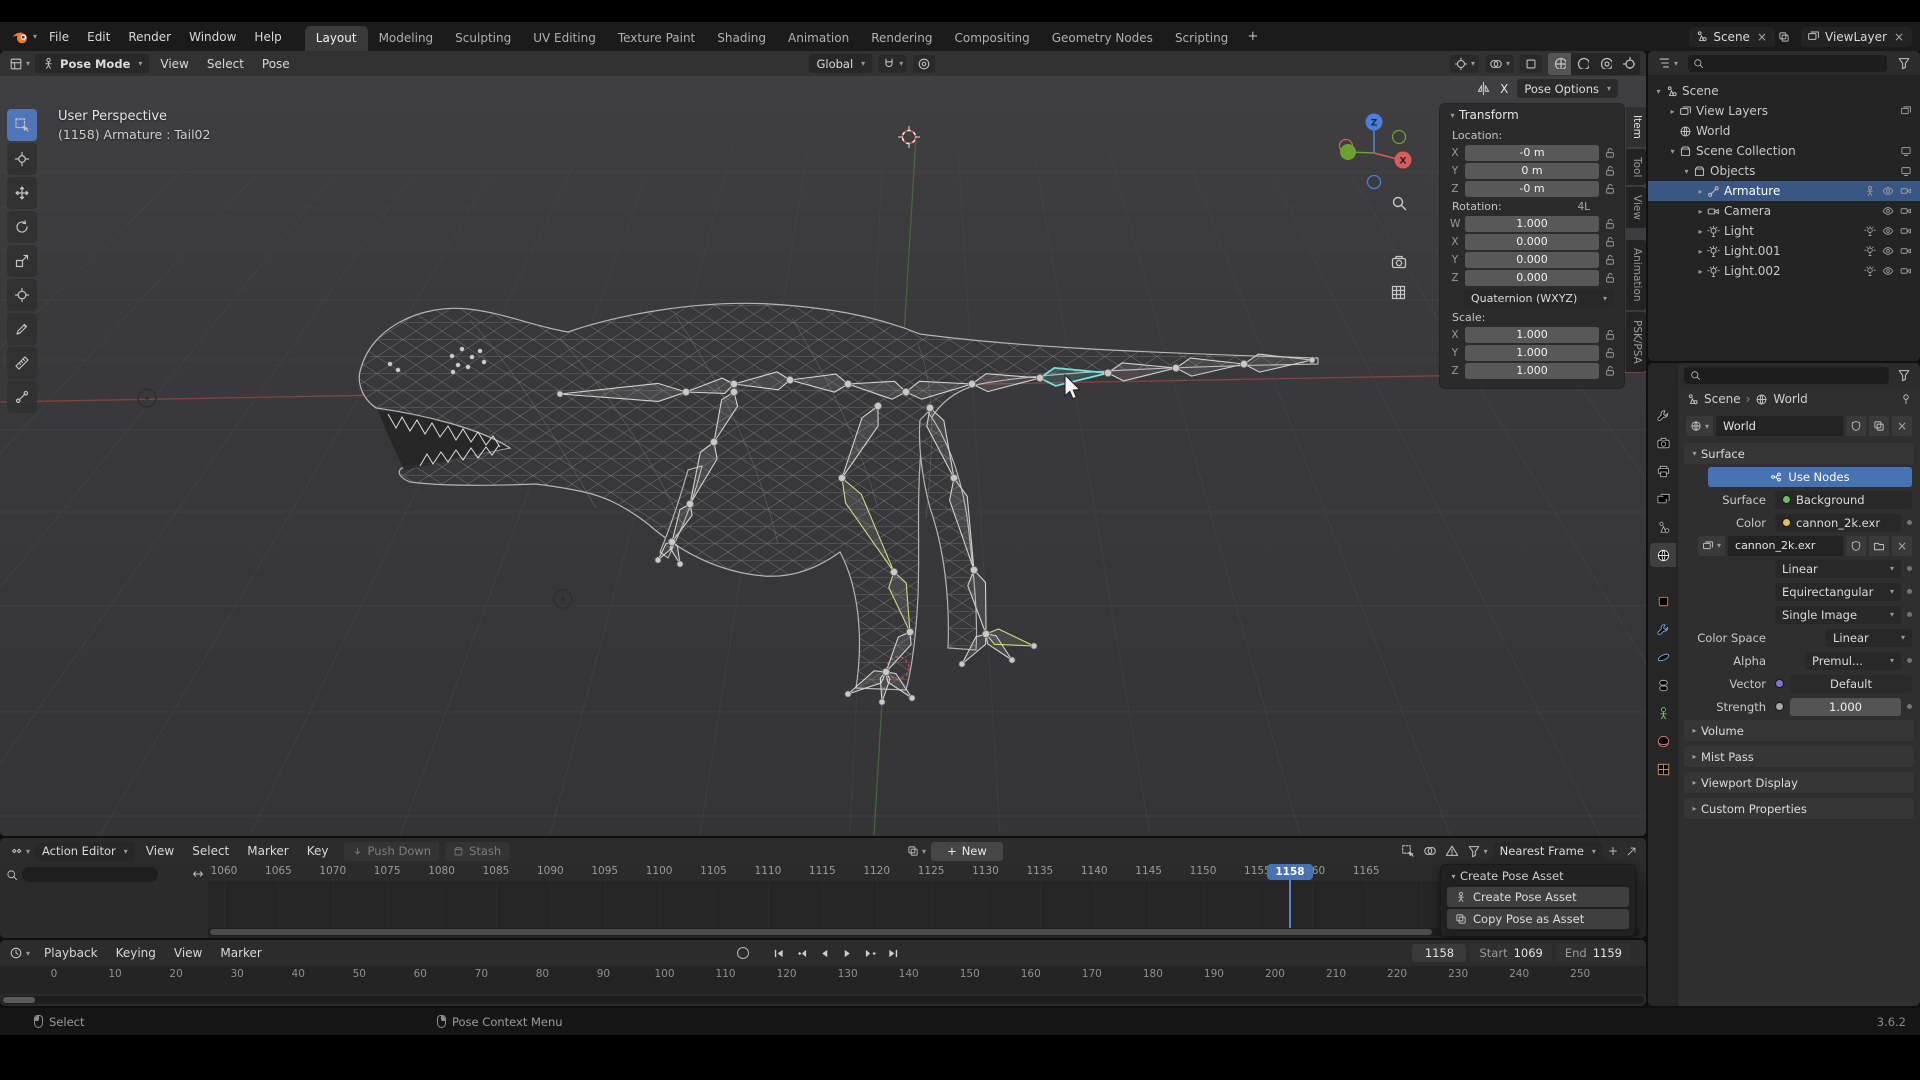 This screenshot has height=1080, width=1920. What do you see at coordinates (1904, 63) in the screenshot?
I see `outliner-filter-button` at bounding box center [1904, 63].